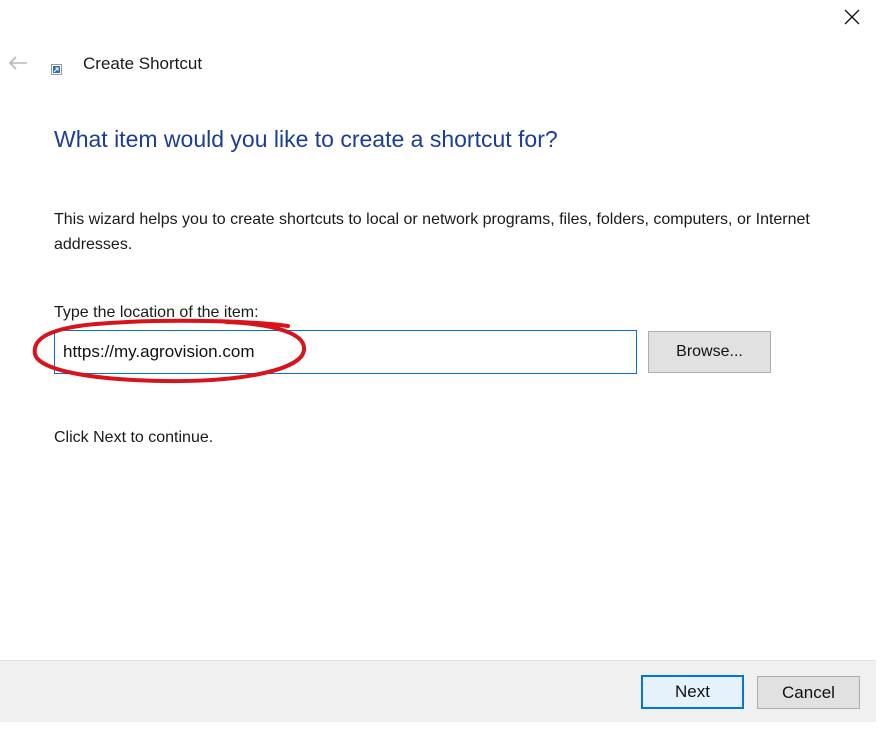 This screenshot has width=896, height=744. Describe the element at coordinates (438, 691) in the screenshot. I see `footer-bar` at that location.